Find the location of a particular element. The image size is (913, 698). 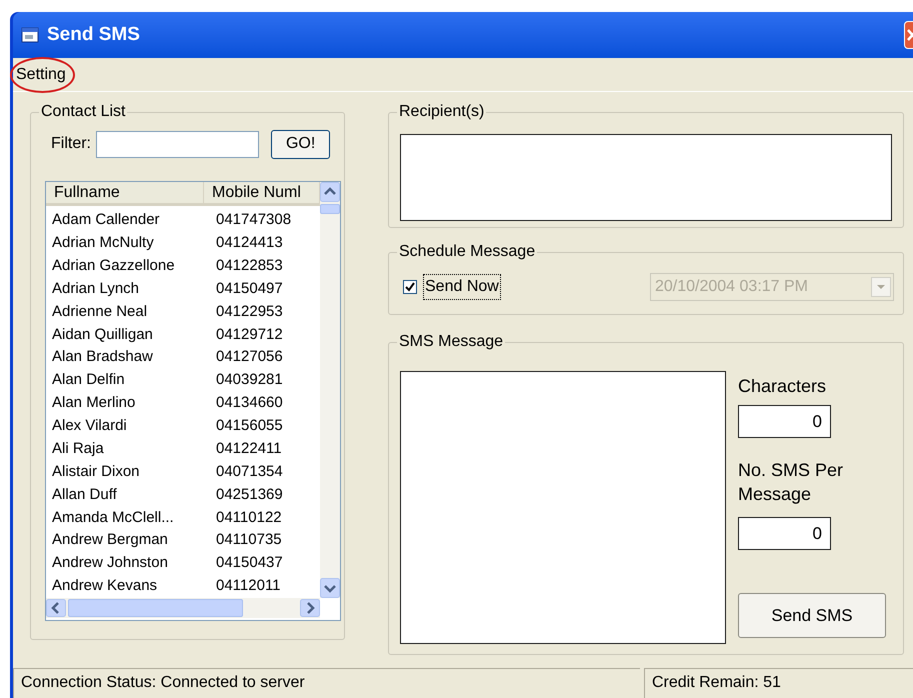

group-title: Schedule Message is located at coordinates (467, 252).